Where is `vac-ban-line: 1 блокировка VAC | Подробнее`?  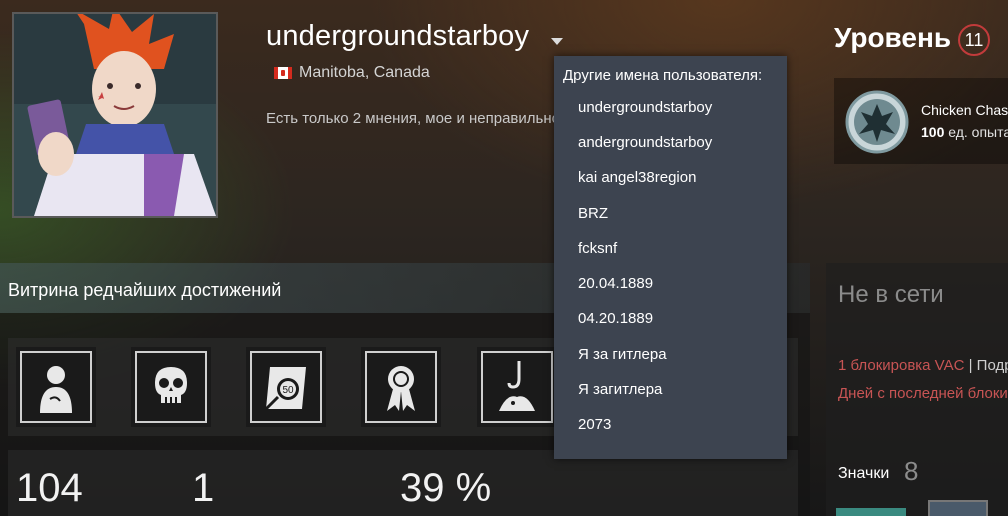
vac-ban-line: 1 блокировка VAC | Подробнее is located at coordinates (923, 365).